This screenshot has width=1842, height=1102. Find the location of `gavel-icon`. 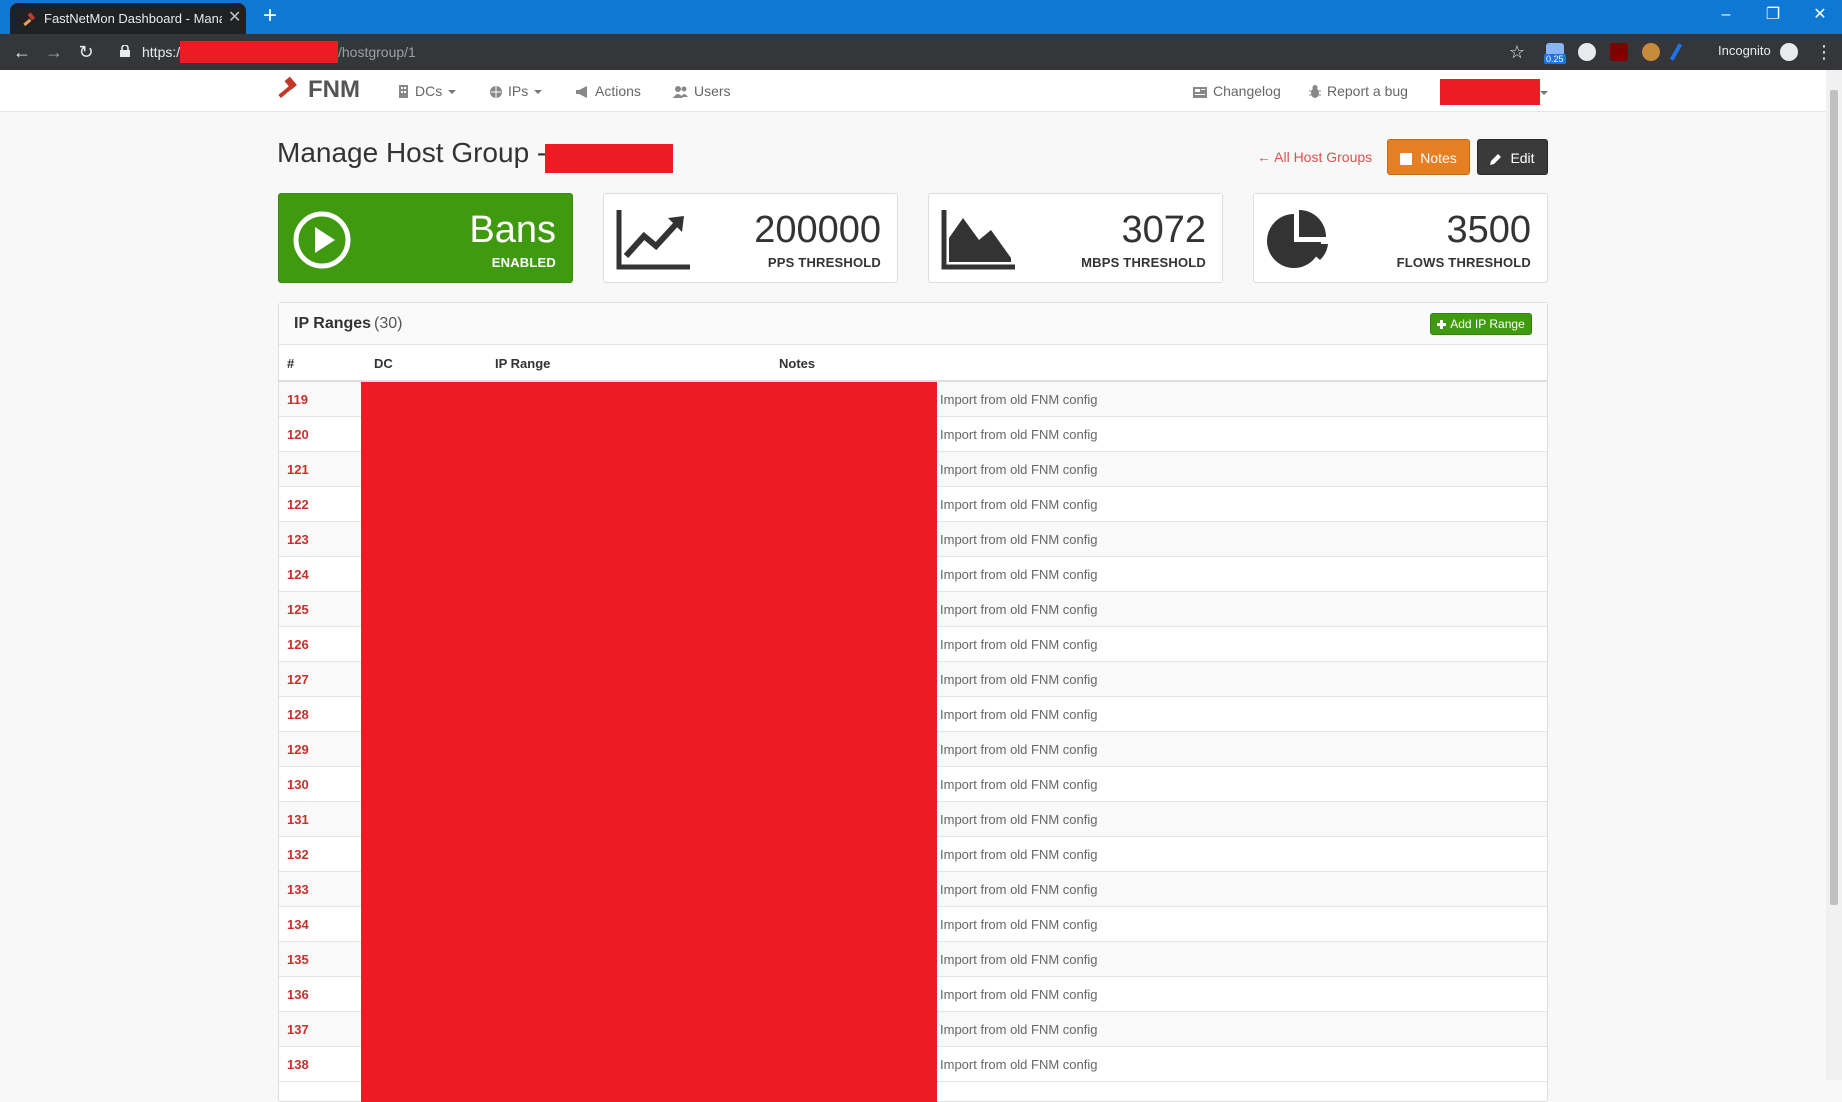

gavel-icon is located at coordinates (29, 19).